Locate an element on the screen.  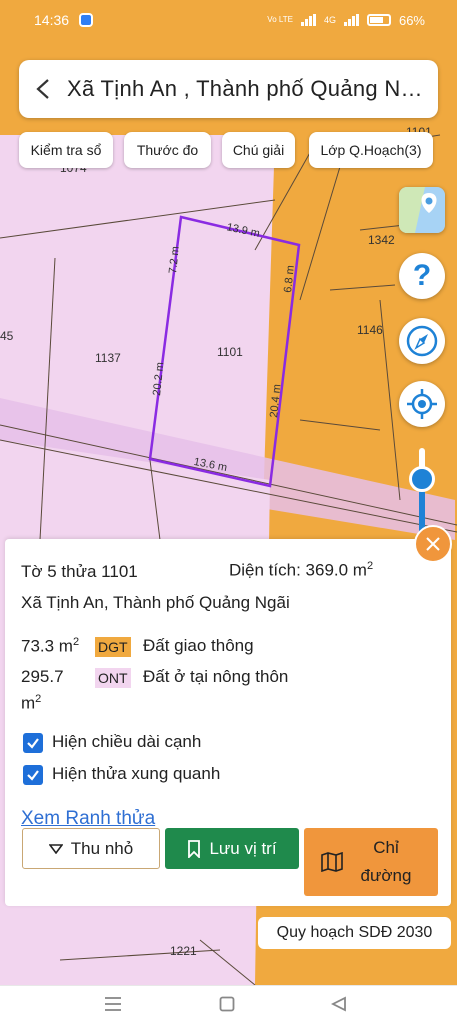
edge-length-right-lower: 20.4 m is located at coordinates (275, 401).